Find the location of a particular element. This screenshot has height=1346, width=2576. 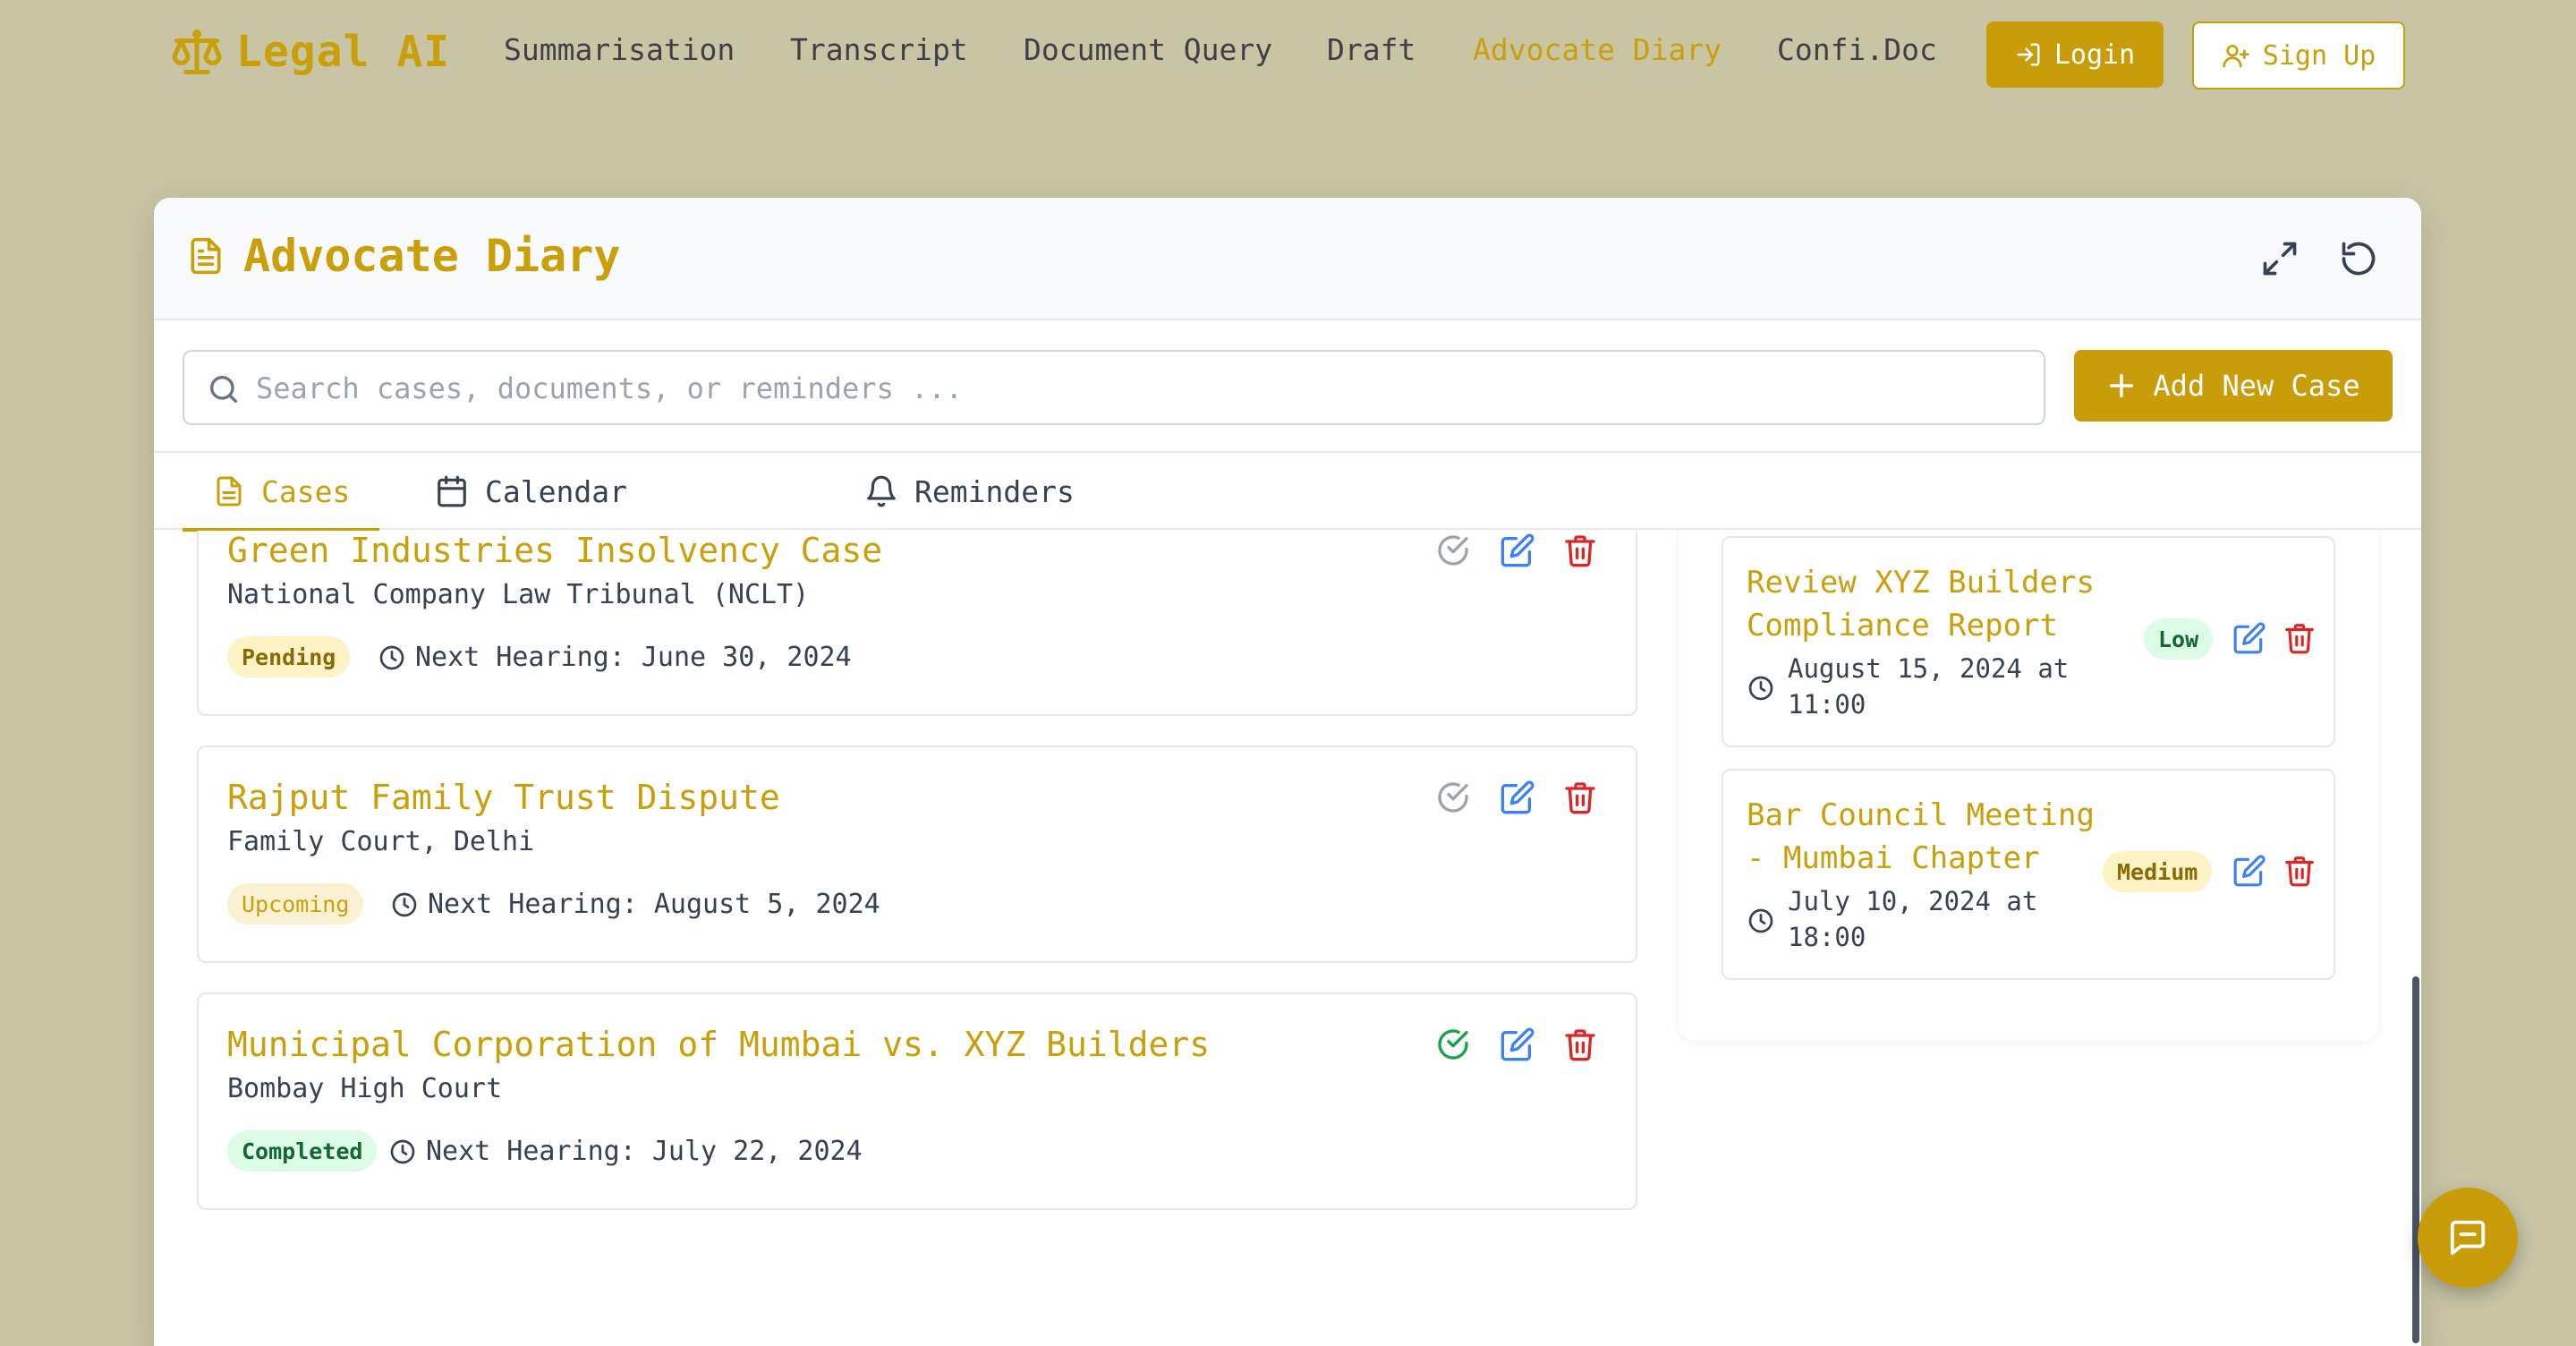

refresh-icon is located at coordinates (2358, 259).